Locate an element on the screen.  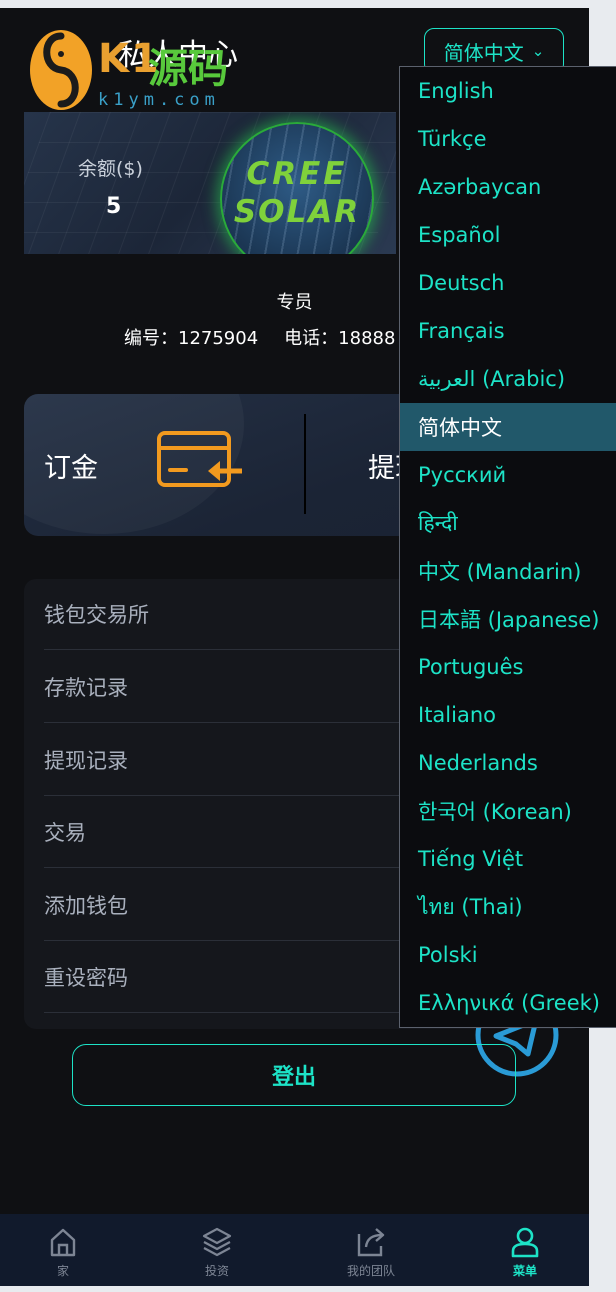
nav-item-home: 家 is located at coordinates (63, 1250).